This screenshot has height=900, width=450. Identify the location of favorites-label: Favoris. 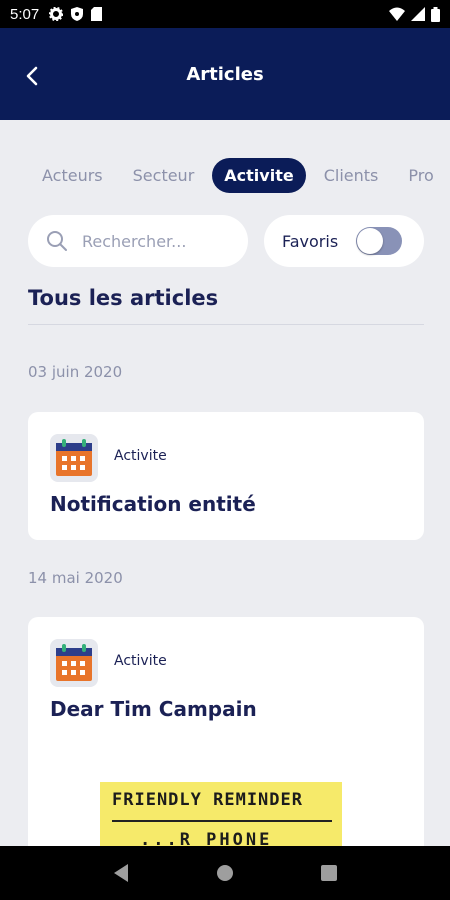
(310, 241).